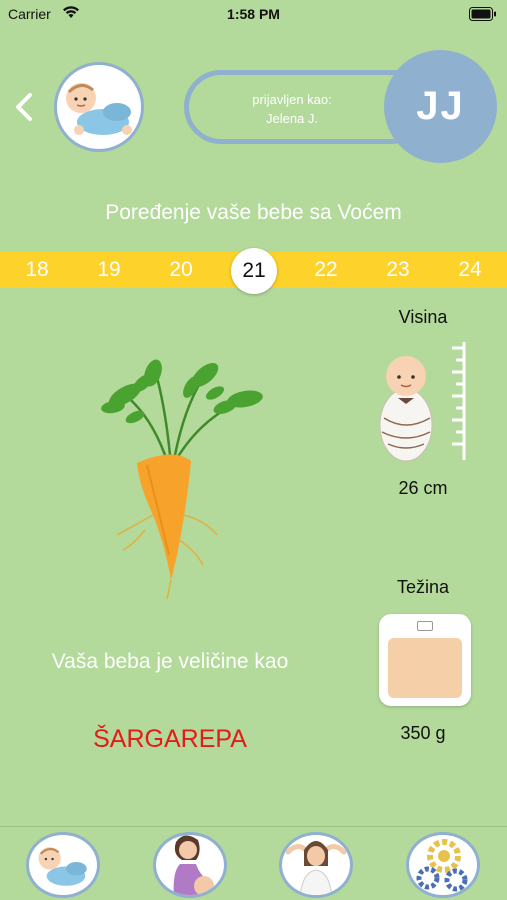  Describe the element at coordinates (423, 488) in the screenshot. I see `height-value: 26 cm` at that location.